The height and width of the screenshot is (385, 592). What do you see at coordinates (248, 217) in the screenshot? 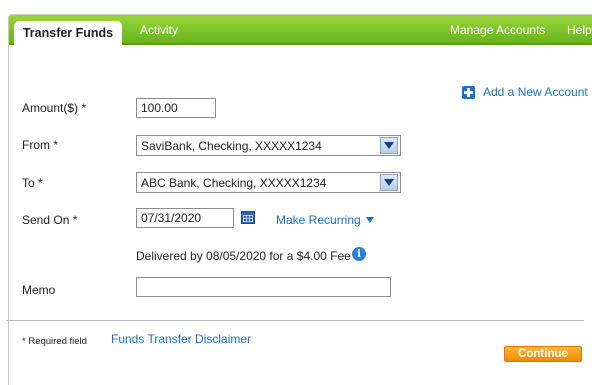
I see `calendar-icon` at bounding box center [248, 217].